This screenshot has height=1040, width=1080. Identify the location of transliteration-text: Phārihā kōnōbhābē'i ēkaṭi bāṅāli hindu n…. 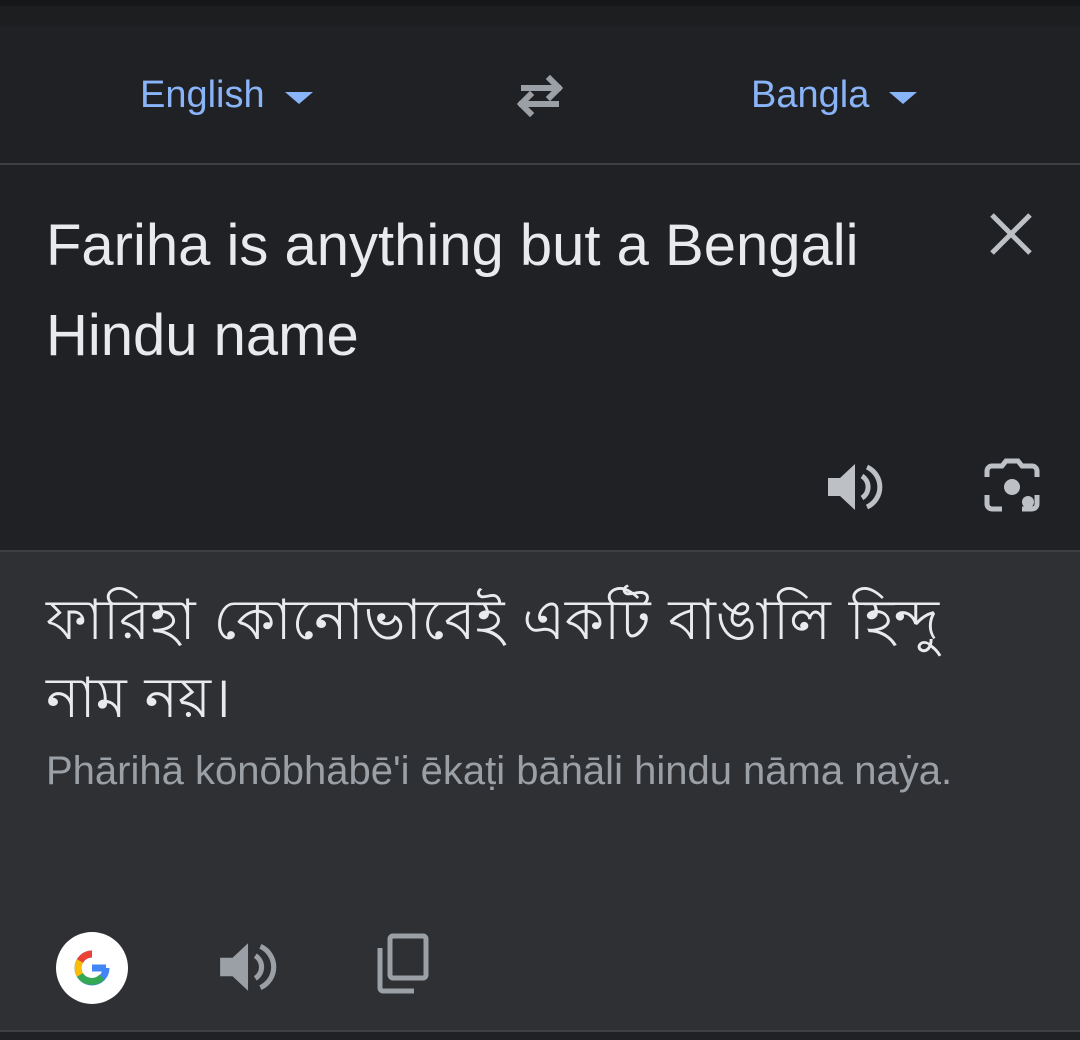
(499, 771).